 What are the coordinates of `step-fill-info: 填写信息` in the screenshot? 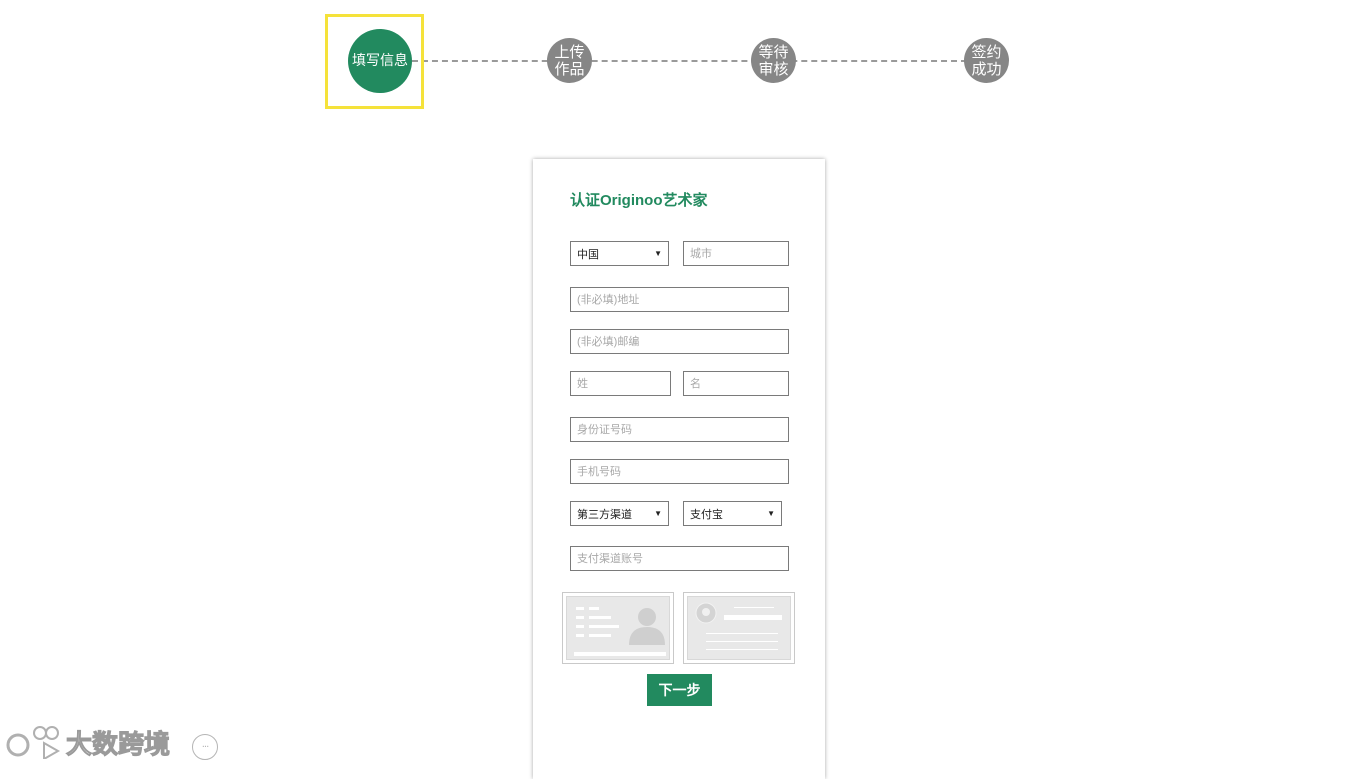 It's located at (380, 61).